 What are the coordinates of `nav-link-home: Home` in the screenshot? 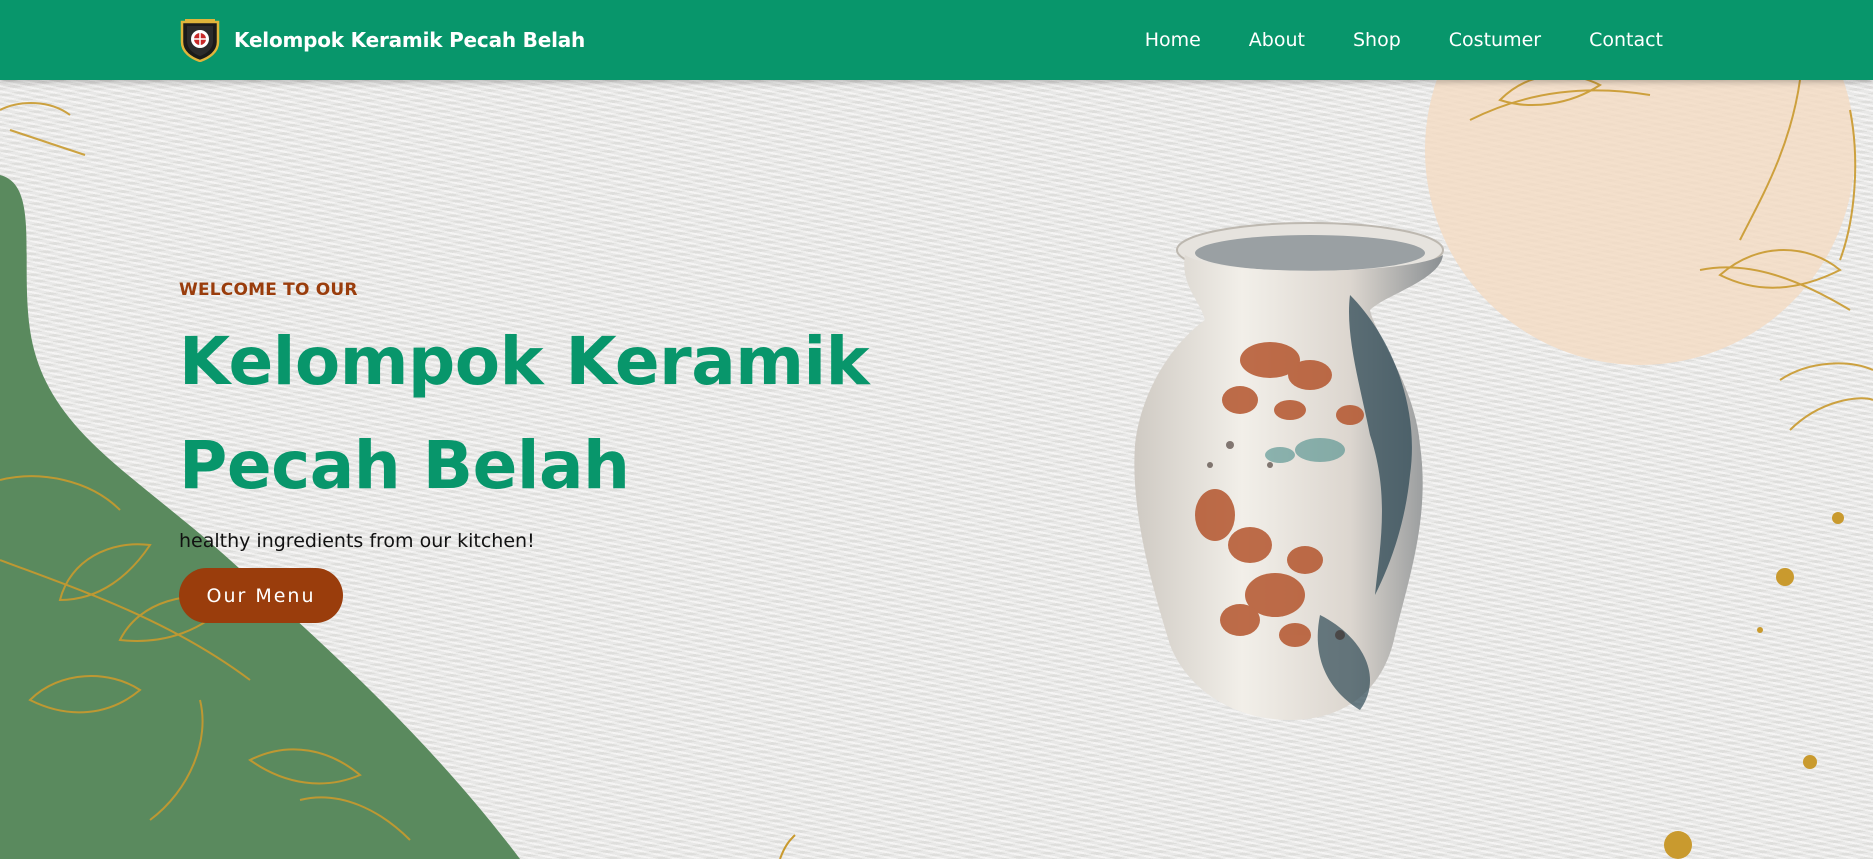 It's located at (1173, 40).